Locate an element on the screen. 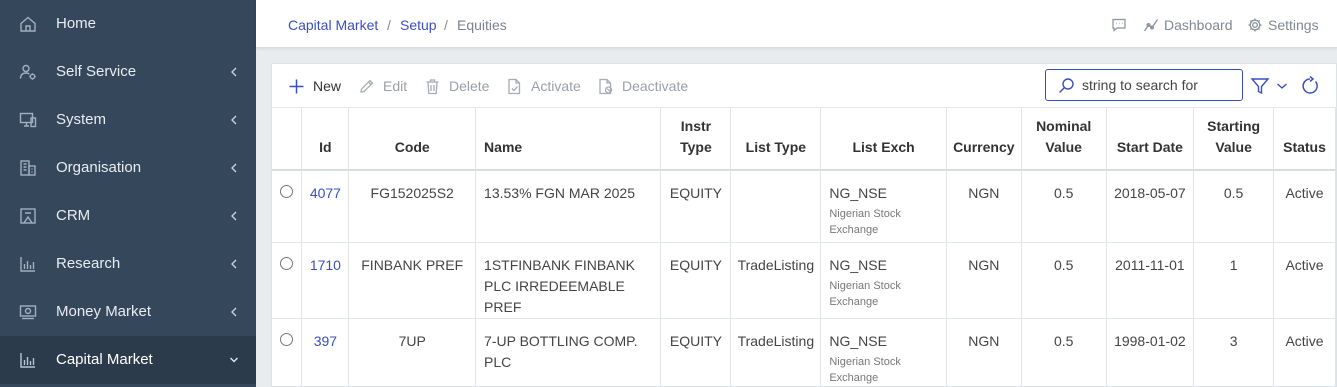  sidebar-item-self-service: Self Service is located at coordinates (128, 72).